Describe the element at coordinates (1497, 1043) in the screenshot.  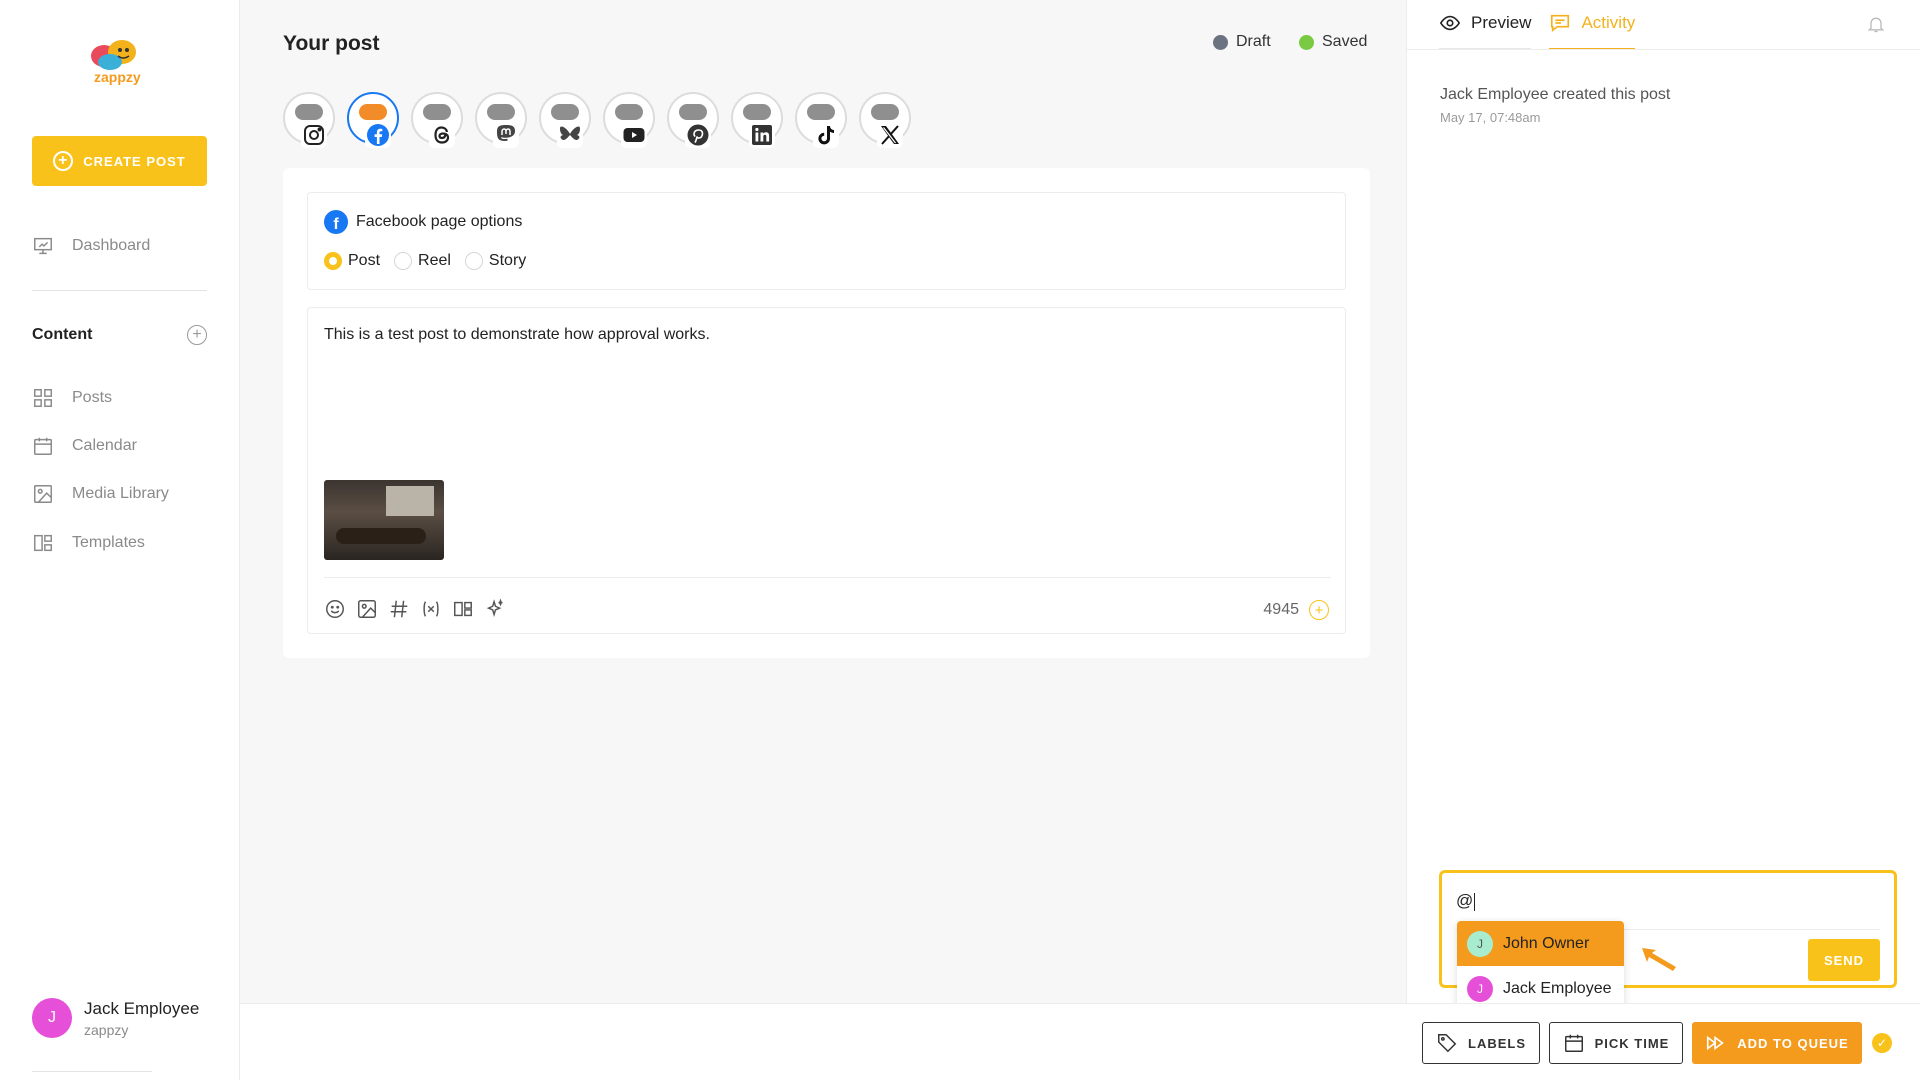
I see `labels-label: LABELS` at that location.